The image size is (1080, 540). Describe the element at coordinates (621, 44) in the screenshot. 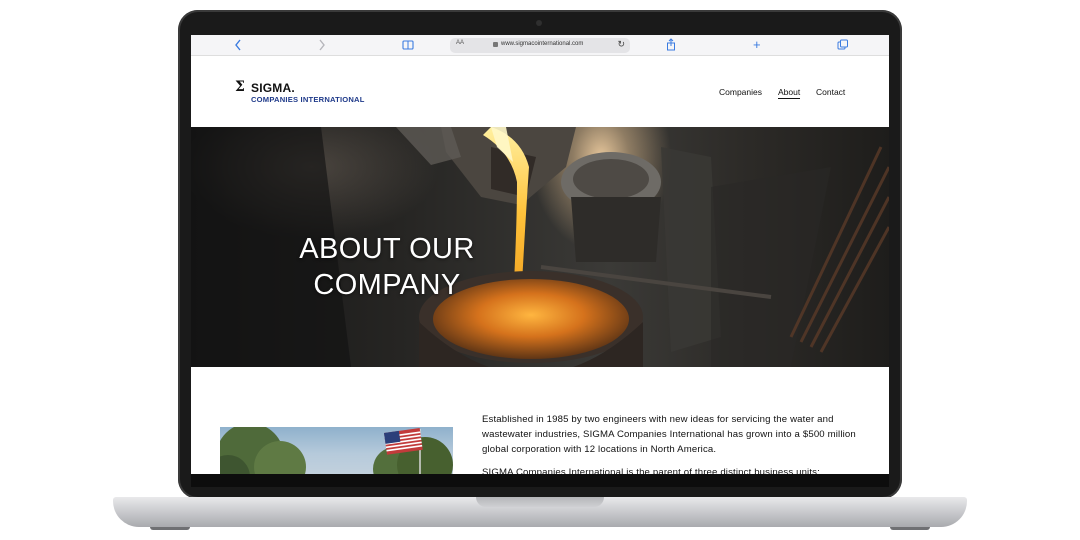

I see `reload-icon: ↻` at that location.